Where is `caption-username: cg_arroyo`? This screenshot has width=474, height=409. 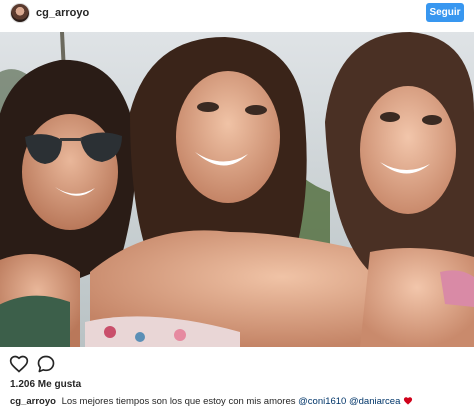 caption-username: cg_arroyo is located at coordinates (33, 401).